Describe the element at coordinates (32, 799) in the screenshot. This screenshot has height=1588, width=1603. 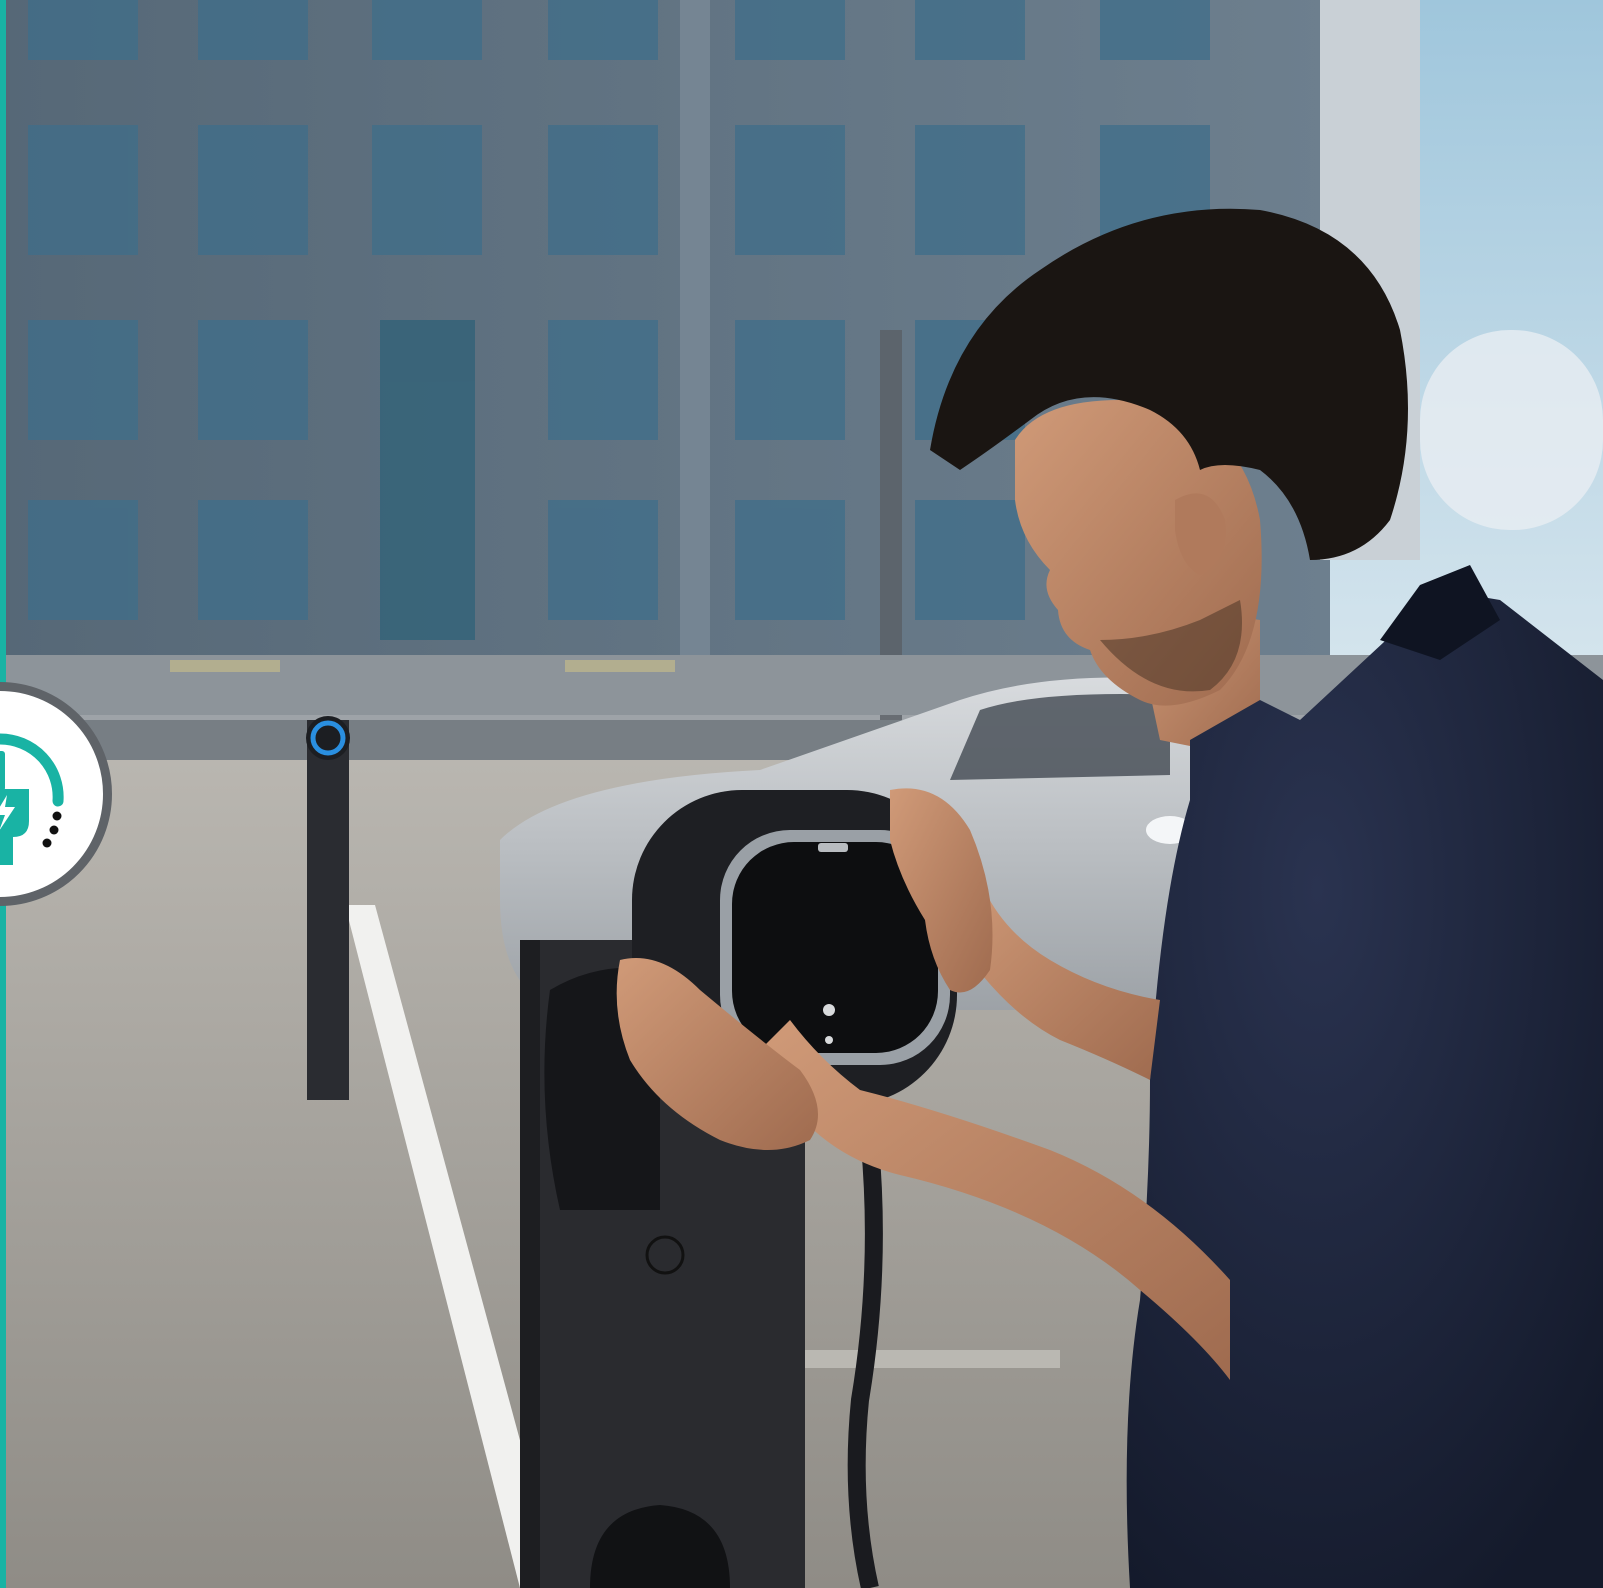
I see `ev-charging-plug-icon` at that location.